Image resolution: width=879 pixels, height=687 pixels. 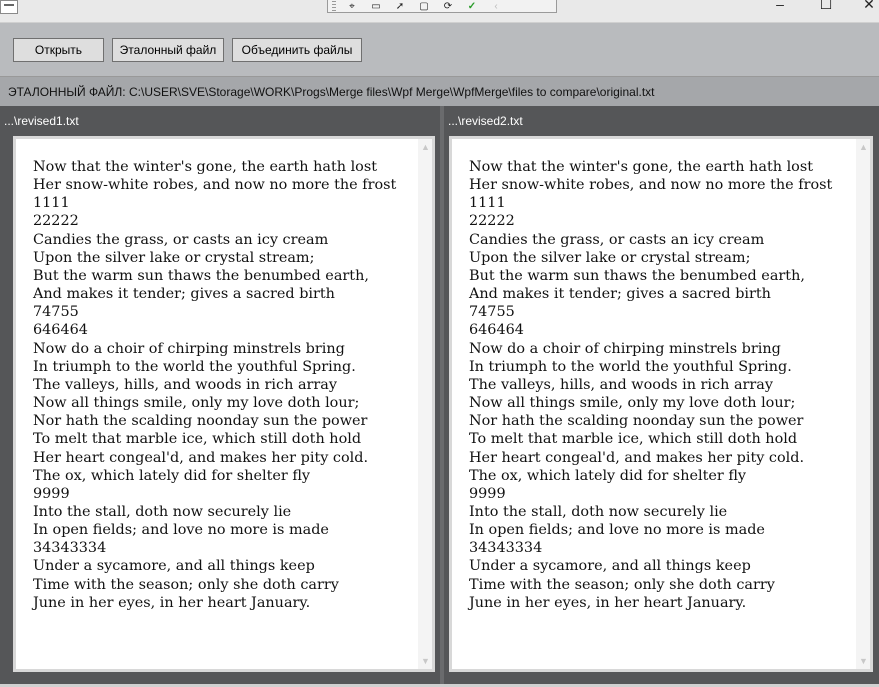 What do you see at coordinates (472, 6) in the screenshot?
I see `check-icon: ✓` at bounding box center [472, 6].